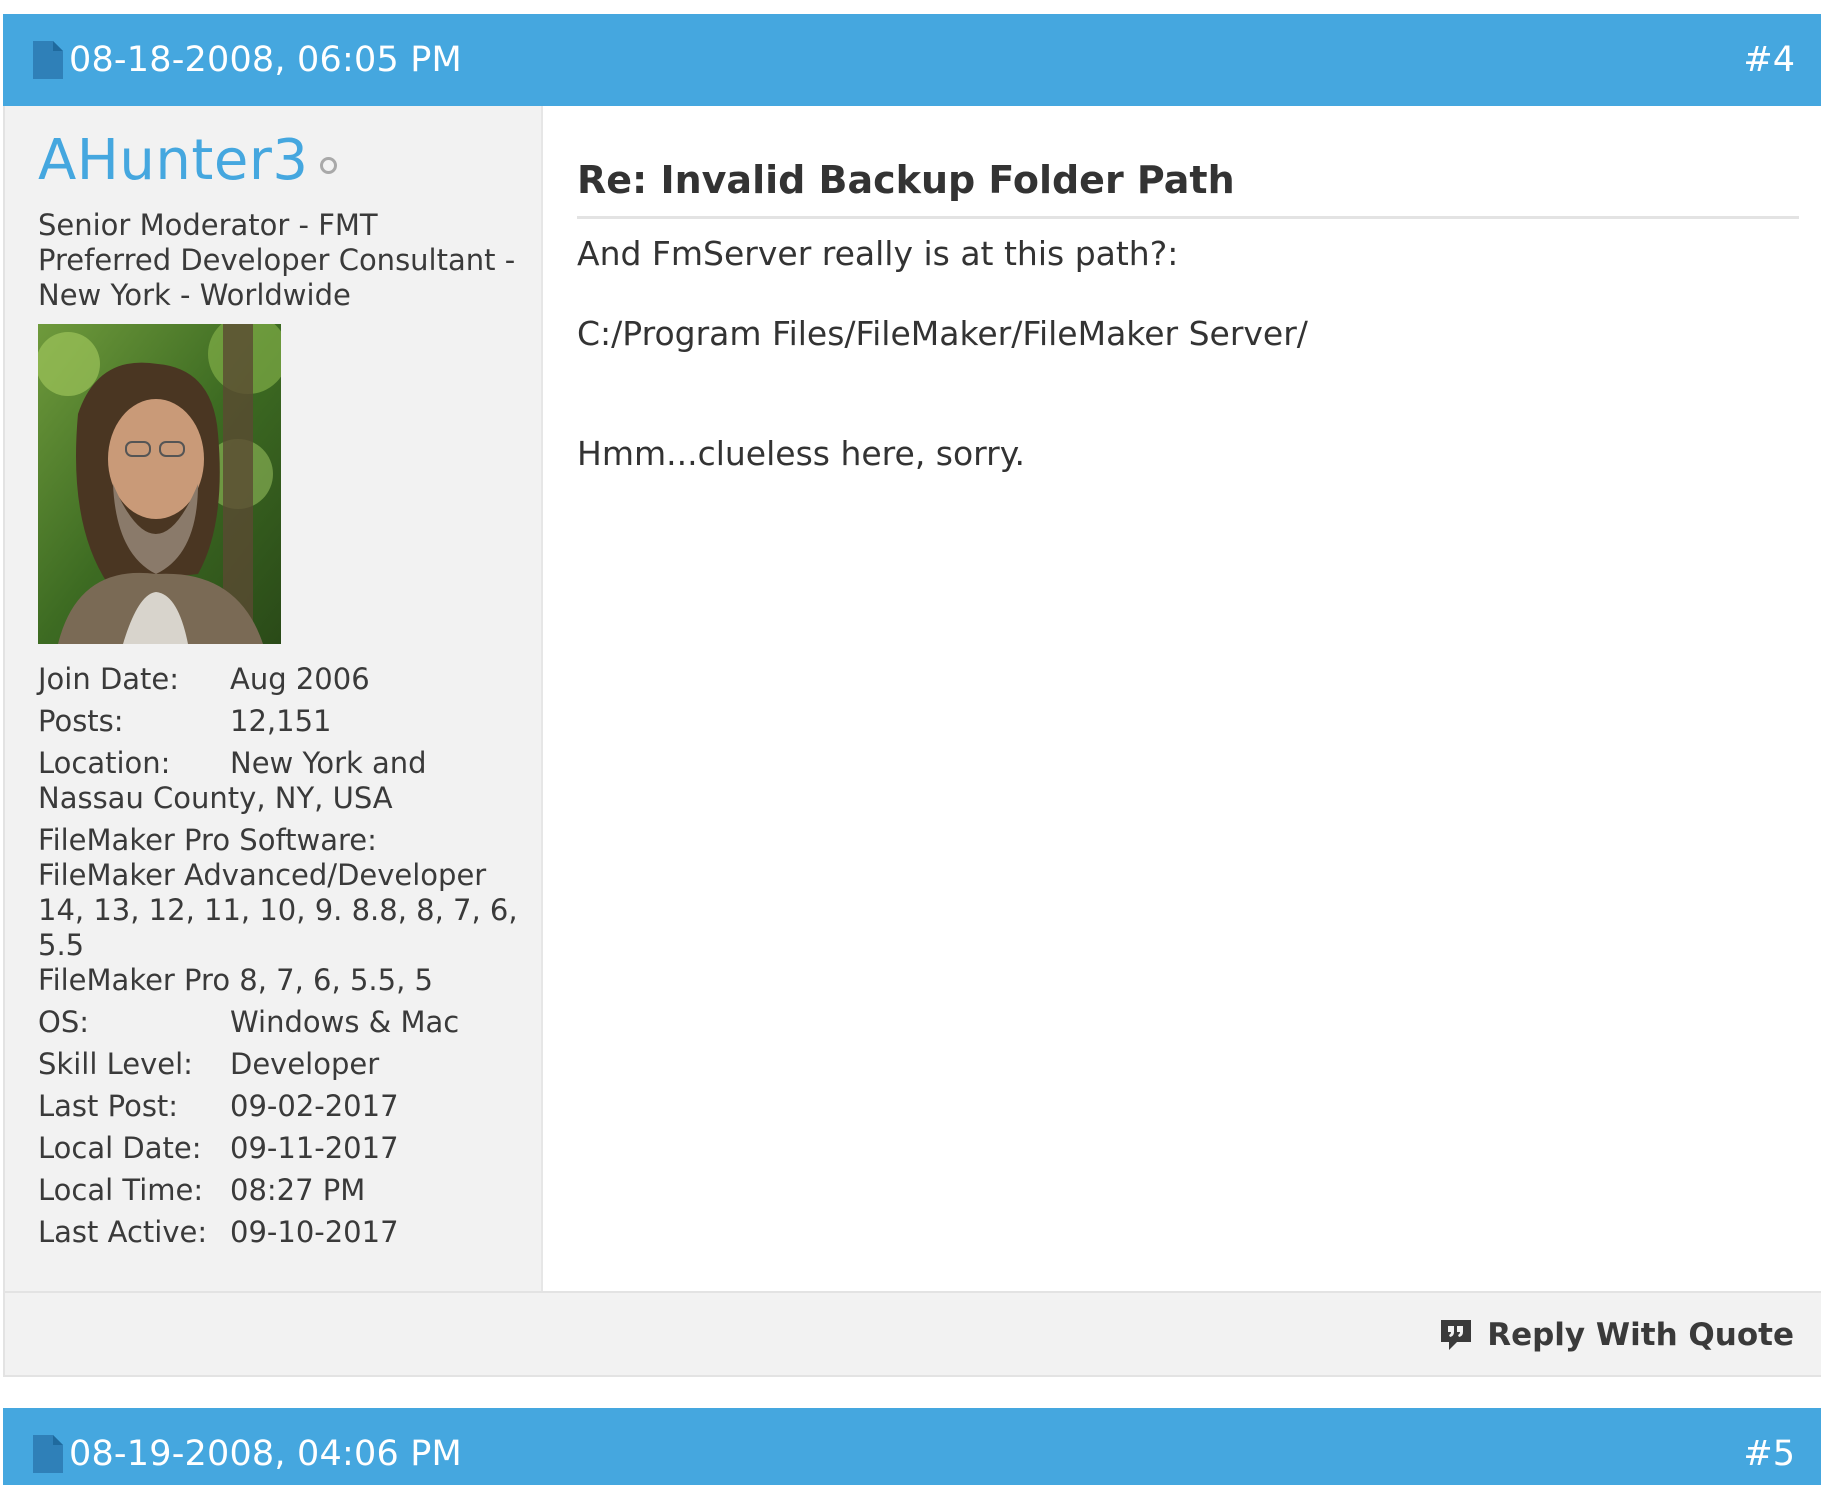 The image size is (1821, 1485). Describe the element at coordinates (1640, 1335) in the screenshot. I see `reply-with-quote-label: Reply With Quote` at that location.